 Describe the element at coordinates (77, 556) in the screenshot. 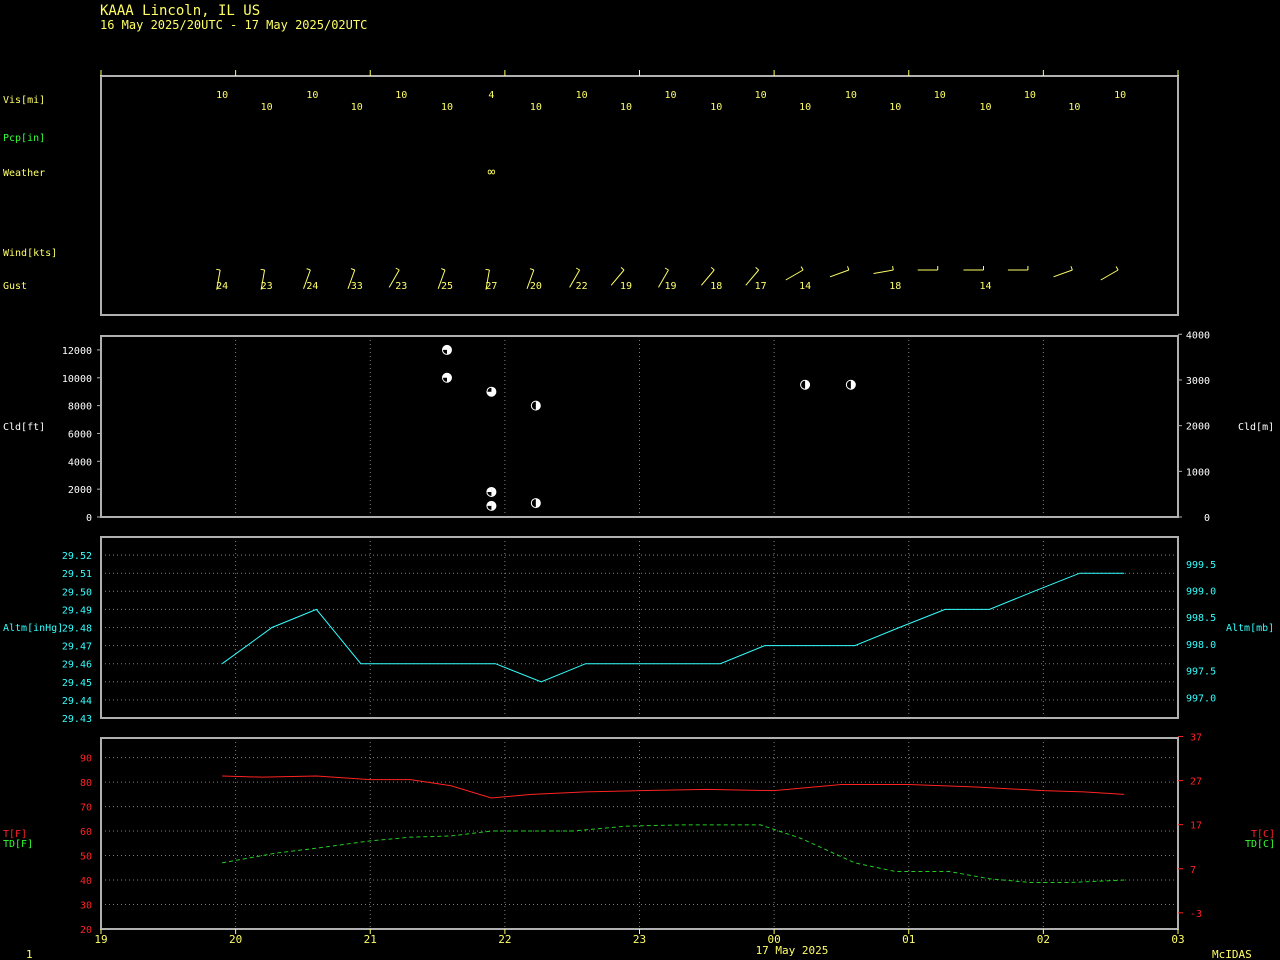

I see `altimeter-inhg-tick: 29.52` at that location.